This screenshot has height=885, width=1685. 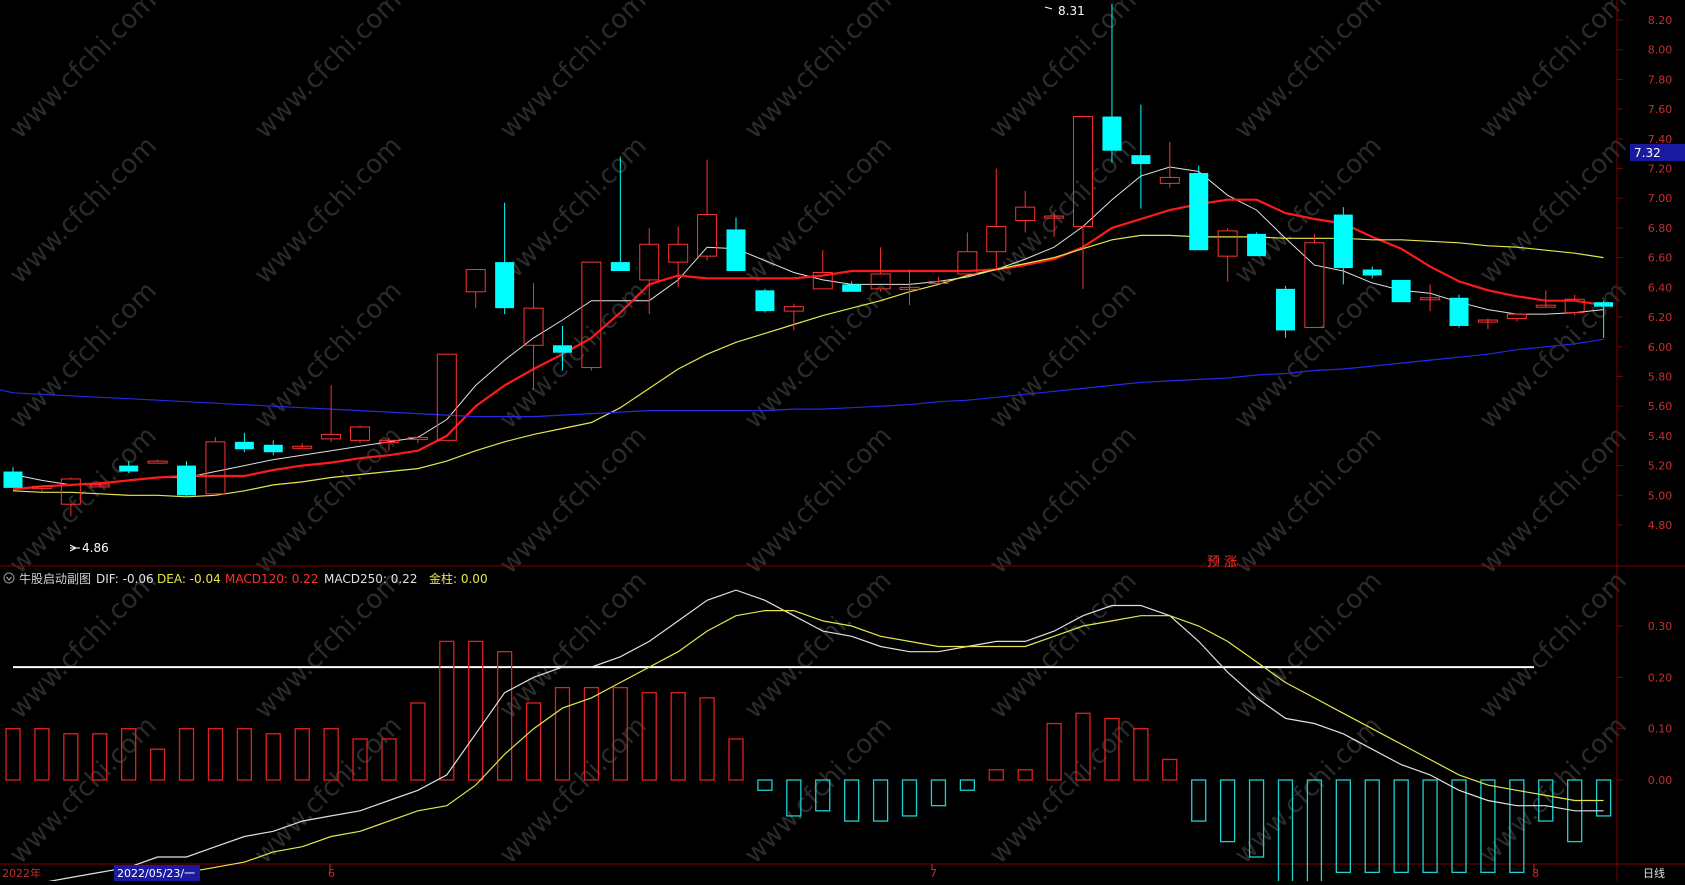 What do you see at coordinates (1660, 287) in the screenshot?
I see `price-tick-label: 6.40` at bounding box center [1660, 287].